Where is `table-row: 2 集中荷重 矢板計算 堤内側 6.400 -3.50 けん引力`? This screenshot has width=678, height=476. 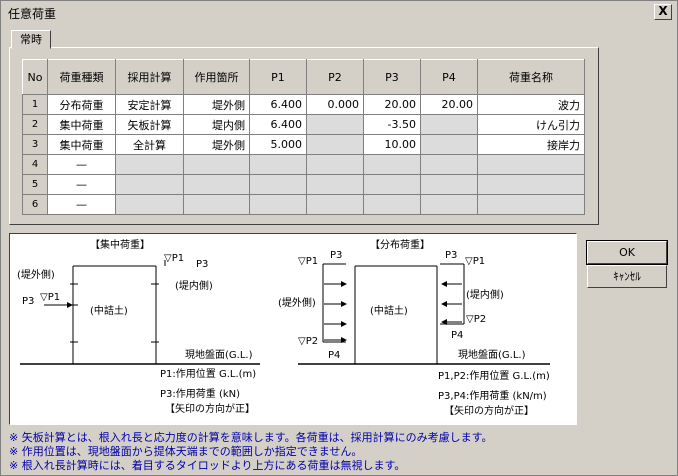 table-row: 2 集中荷重 矢板計算 堤内側 6.400 -3.50 けん引力 is located at coordinates (303, 124).